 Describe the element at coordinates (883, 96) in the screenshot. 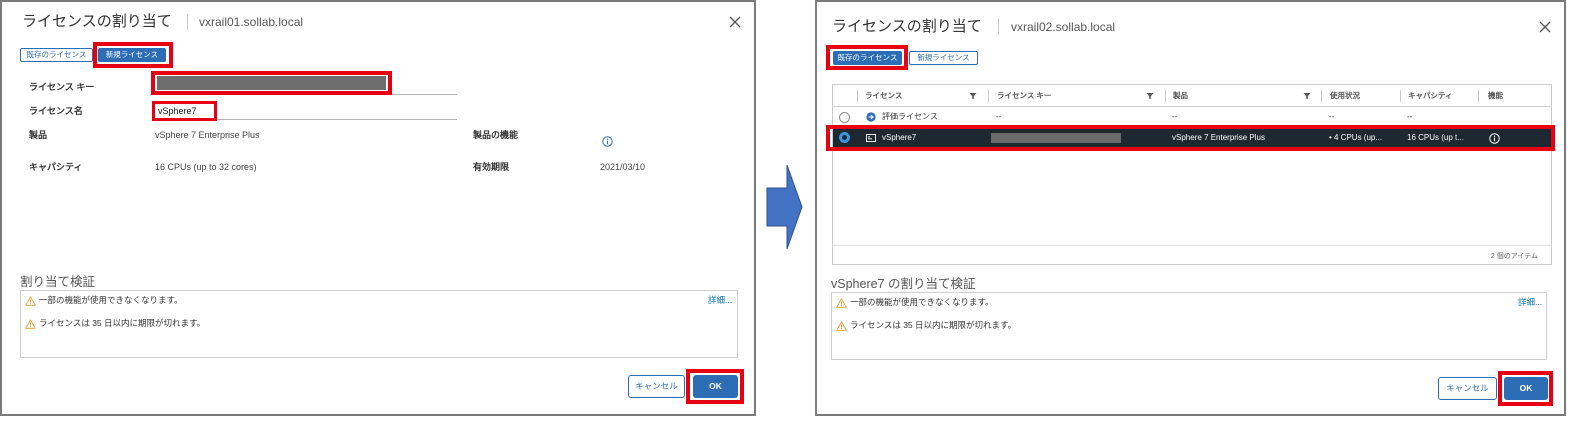

I see `column-header-license: ライセンス` at that location.